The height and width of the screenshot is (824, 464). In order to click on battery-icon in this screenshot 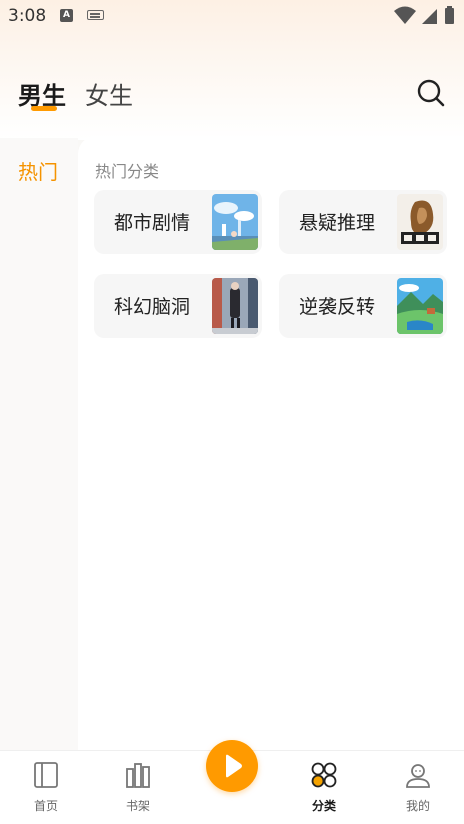, I will do `click(449, 15)`.